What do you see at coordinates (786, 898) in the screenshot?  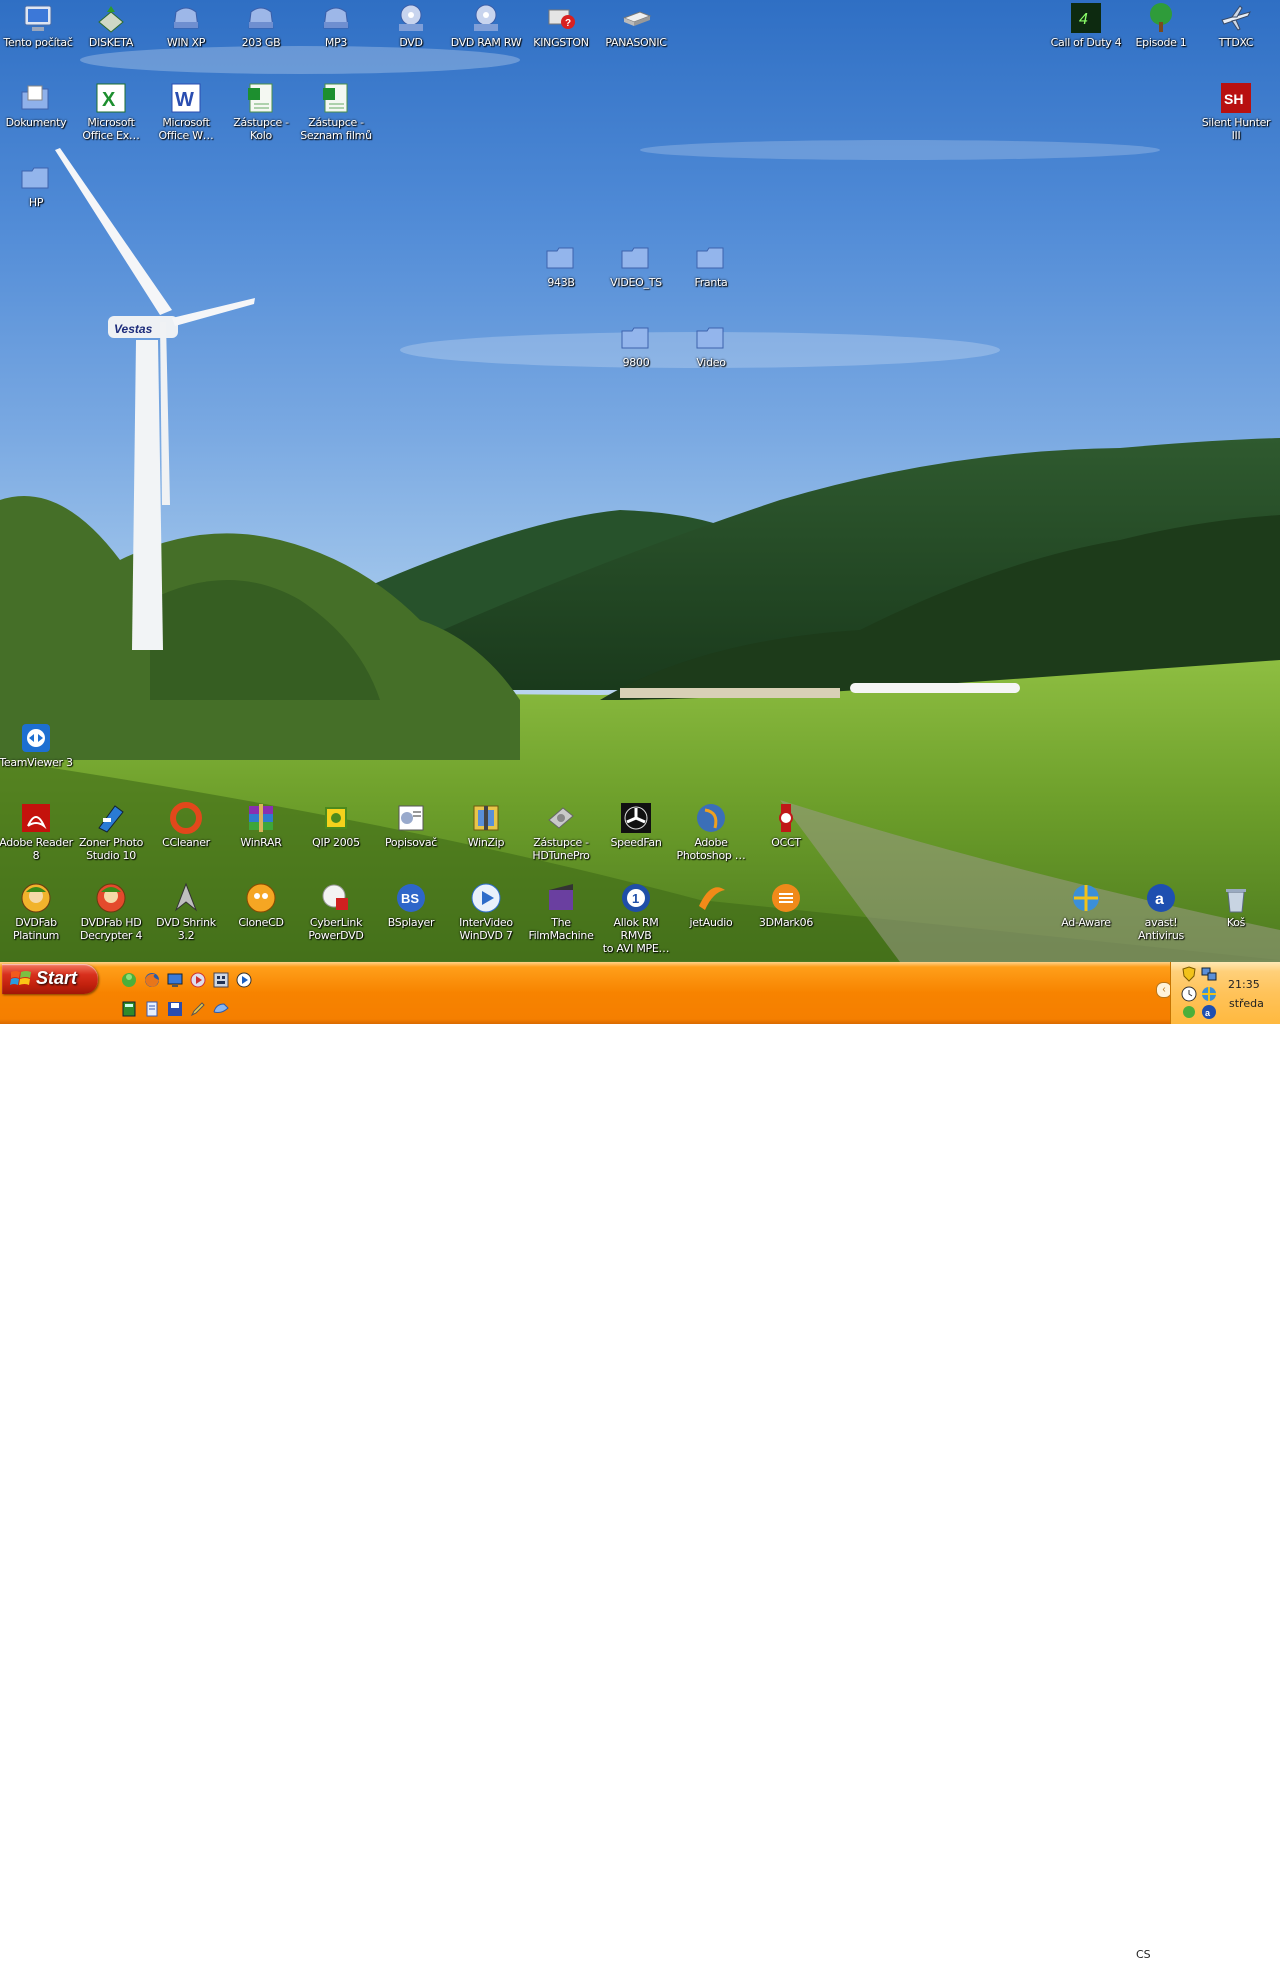 I see `3dmark-icon` at bounding box center [786, 898].